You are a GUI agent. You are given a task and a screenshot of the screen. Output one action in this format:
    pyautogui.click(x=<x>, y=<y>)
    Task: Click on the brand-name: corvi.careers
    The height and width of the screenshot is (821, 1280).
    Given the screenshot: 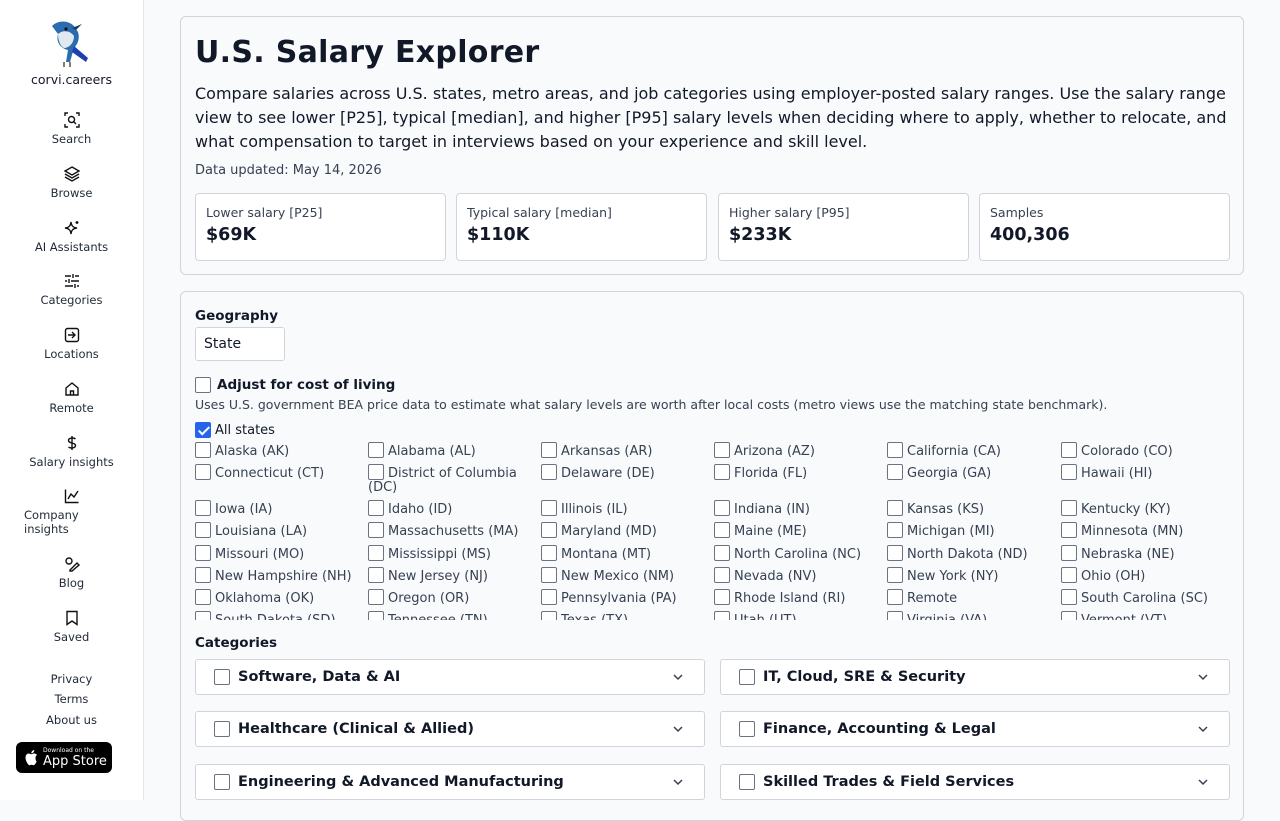 What is the action you would take?
    pyautogui.click(x=71, y=79)
    